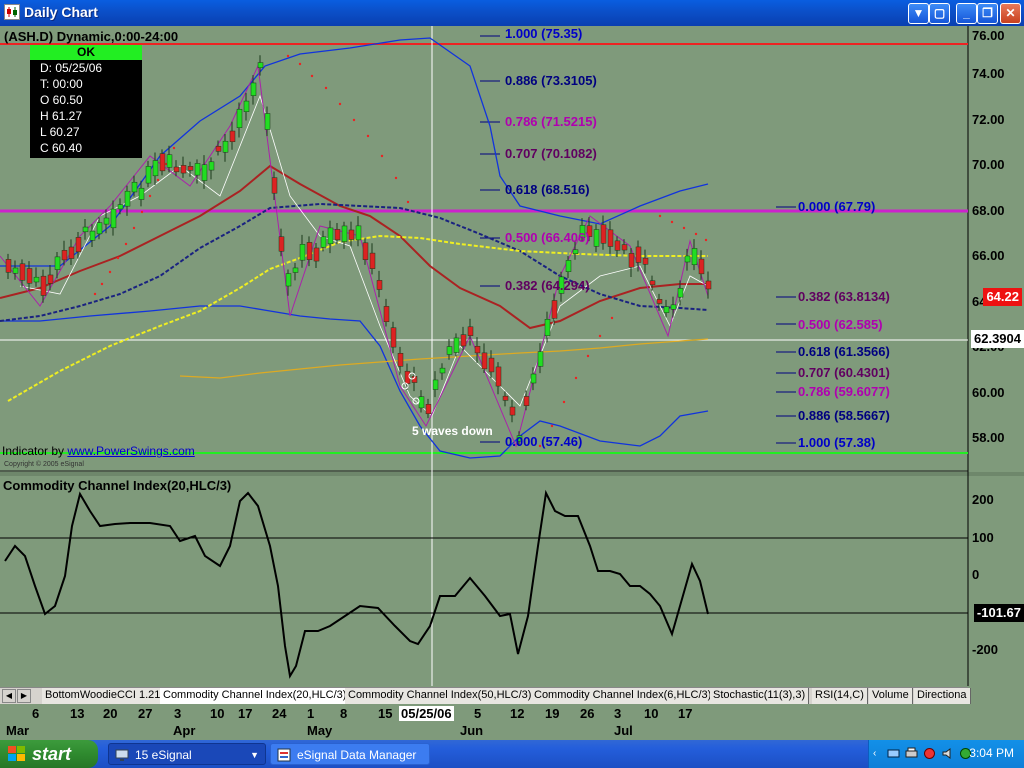 The height and width of the screenshot is (768, 1024). Describe the element at coordinates (320, 730) in the screenshot. I see `month-tick: May` at that location.